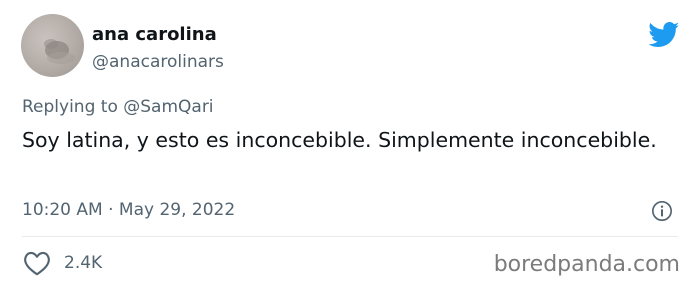  I want to click on info-icon, so click(662, 211).